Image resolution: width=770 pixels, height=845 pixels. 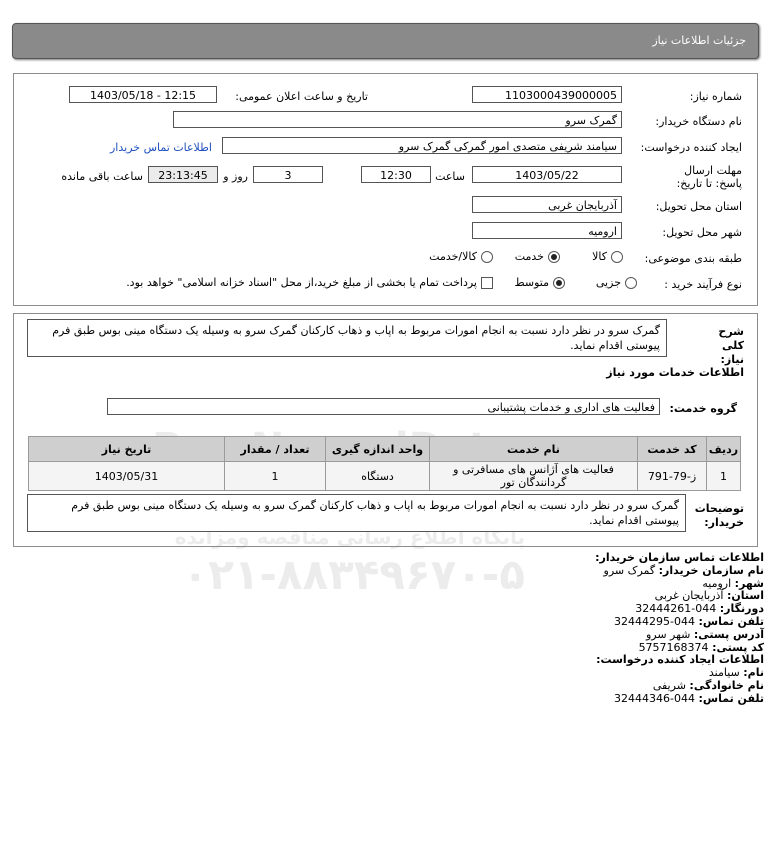 What do you see at coordinates (699, 40) in the screenshot?
I see `page-title: جزئیات اطلاعات نیاز` at bounding box center [699, 40].